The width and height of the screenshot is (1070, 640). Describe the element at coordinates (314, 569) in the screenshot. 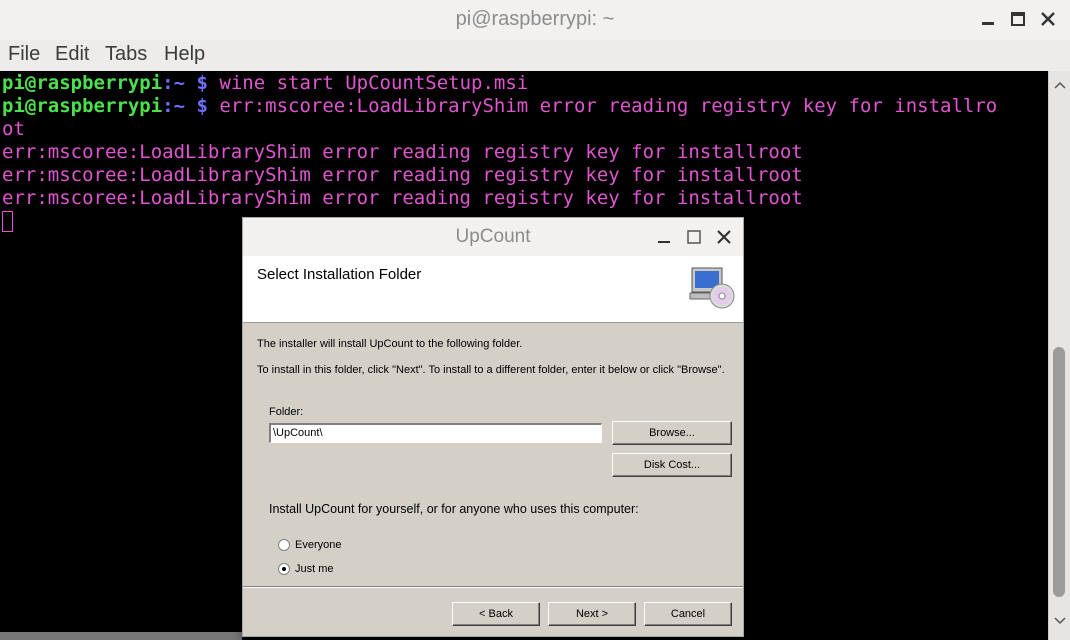

I see `just-me-label: Just me` at that location.